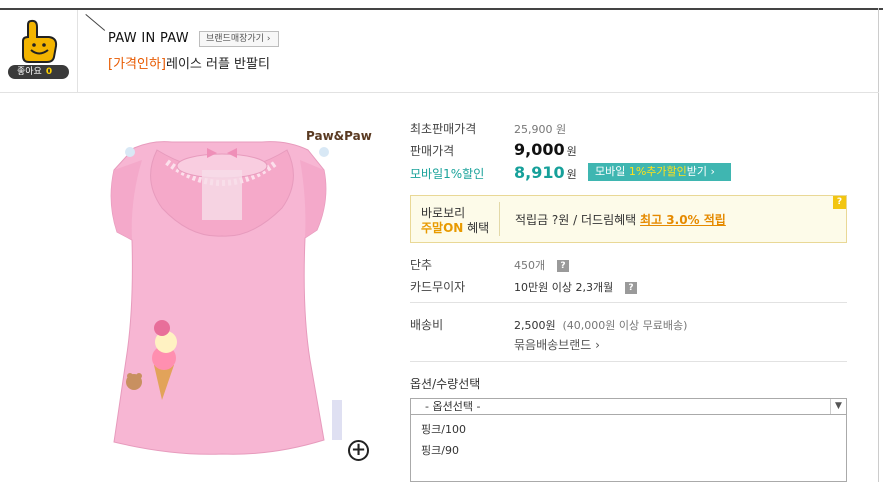 This screenshot has width=883, height=482. Describe the element at coordinates (493, 172) in the screenshot. I see `mobile-price-row: 모바일1%할인 8,910 원` at that location.